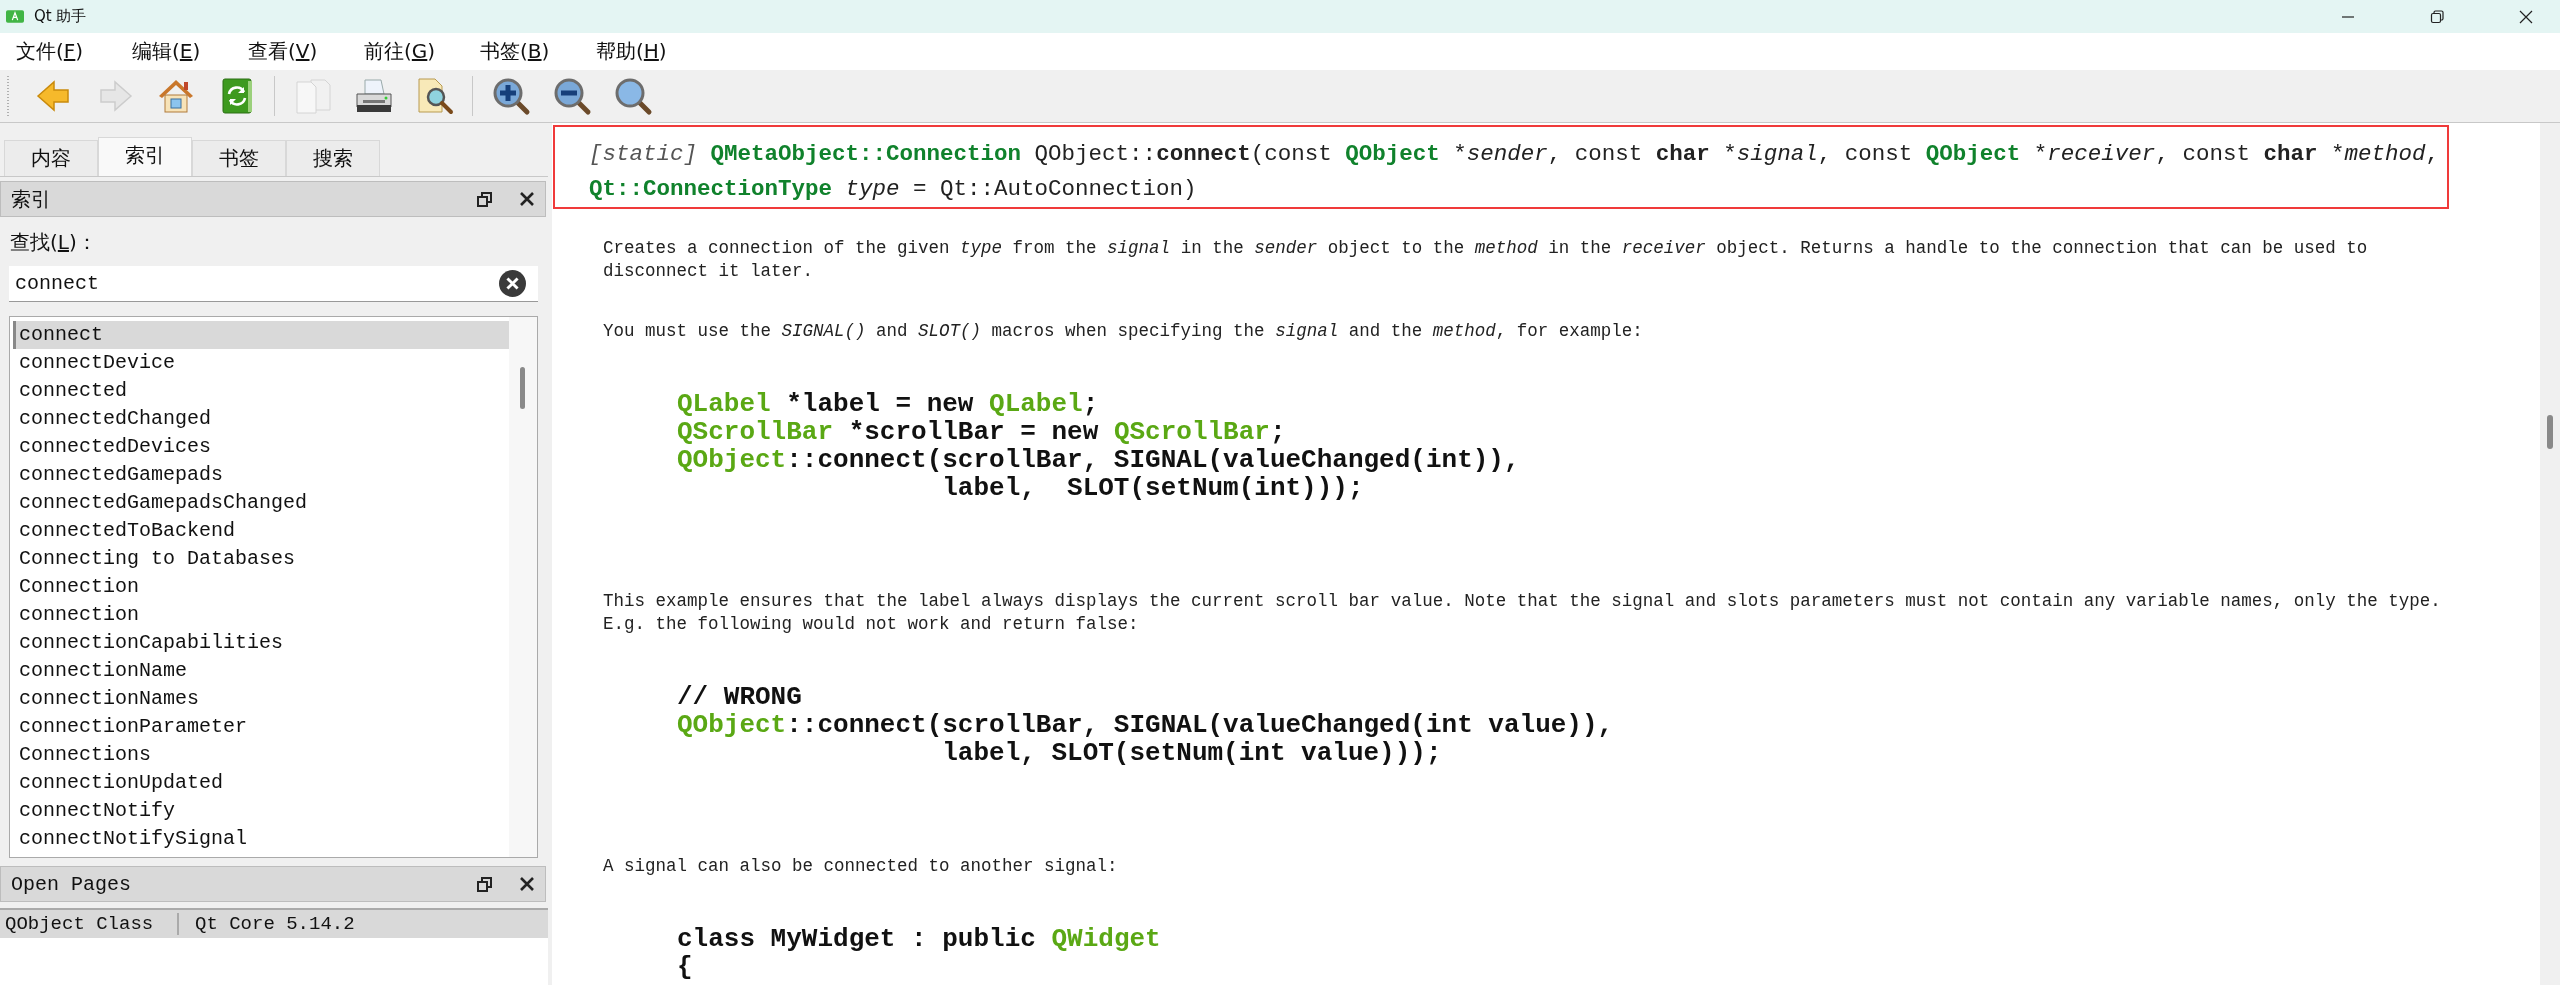 The height and width of the screenshot is (985, 2560). What do you see at coordinates (145, 156) in the screenshot?
I see `panel-tab: 索引` at bounding box center [145, 156].